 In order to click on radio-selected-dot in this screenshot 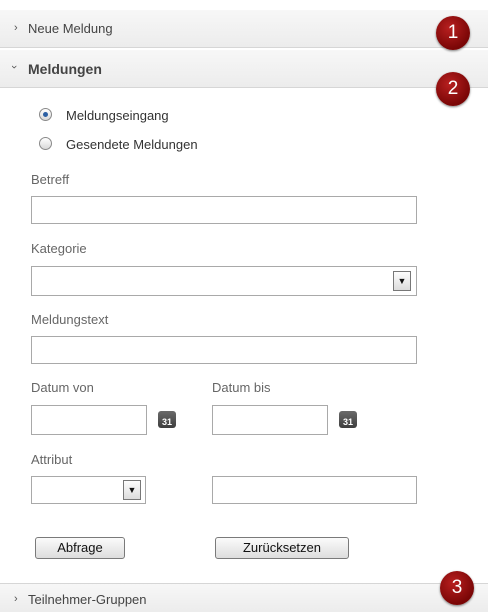, I will do `click(45, 114)`.